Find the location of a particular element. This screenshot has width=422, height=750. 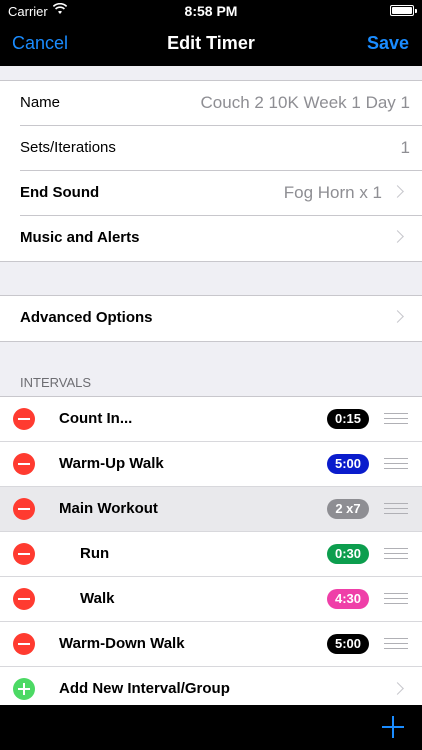

interval-label: Warm-Down Walk is located at coordinates (122, 643).